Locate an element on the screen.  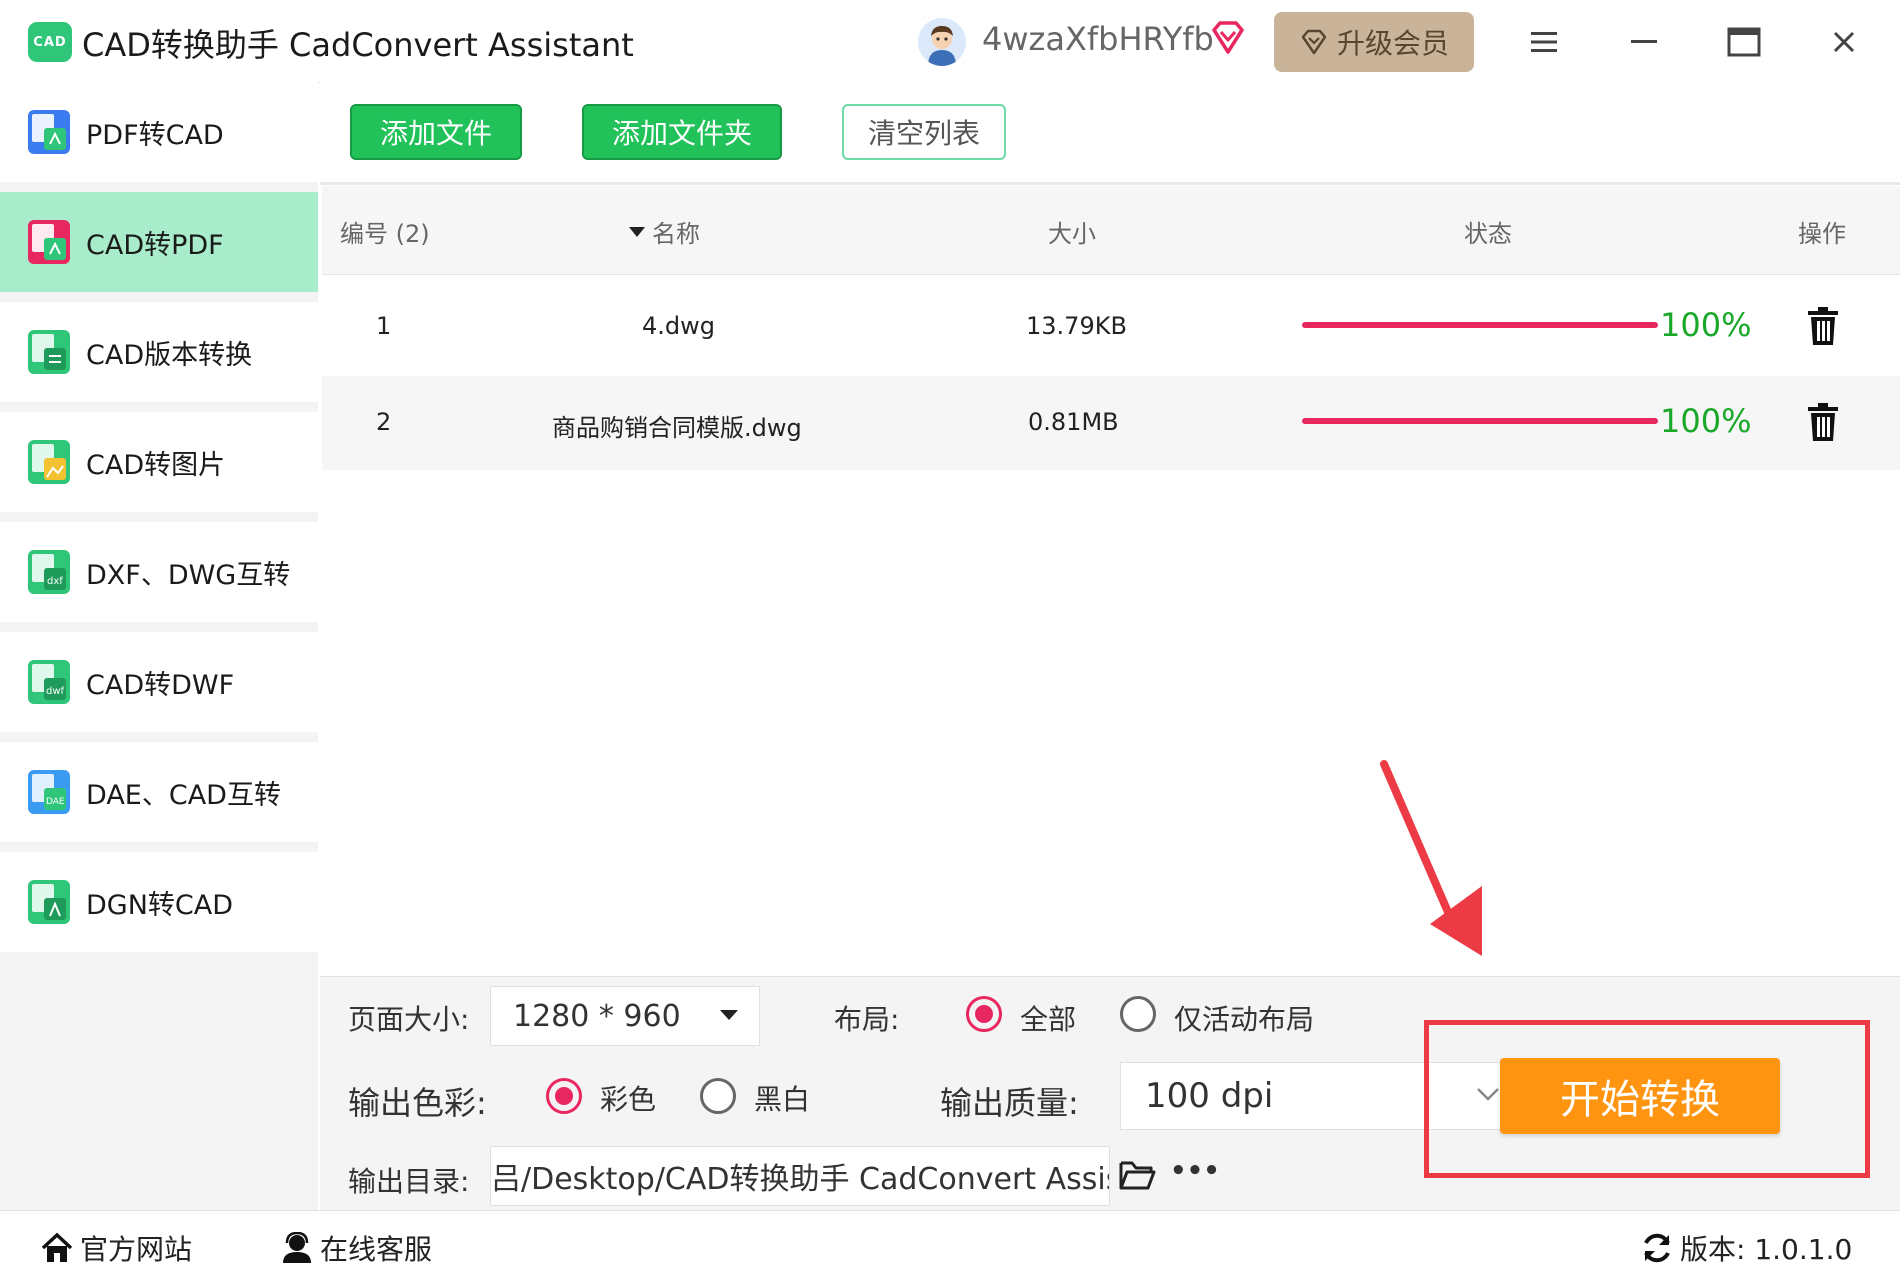
version-label: 版本: 1.0.1.0 is located at coordinates (1766, 1249).